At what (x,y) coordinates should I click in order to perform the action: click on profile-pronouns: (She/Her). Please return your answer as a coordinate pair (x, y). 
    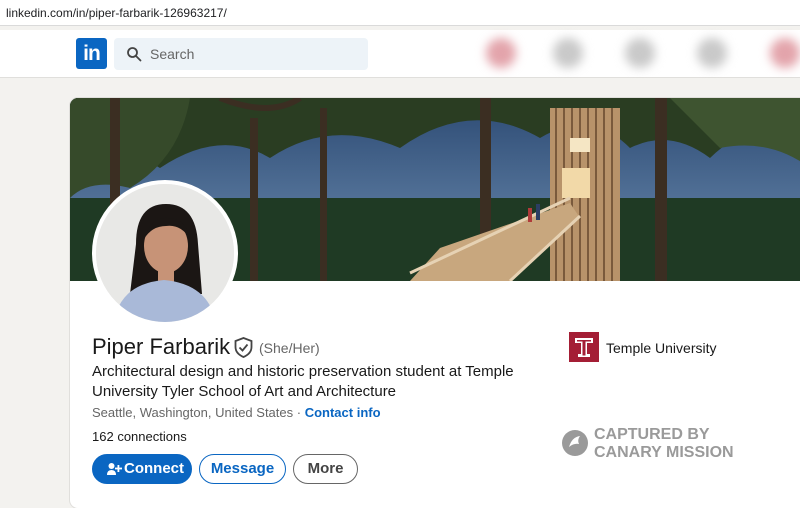
    Looking at the image, I should click on (289, 348).